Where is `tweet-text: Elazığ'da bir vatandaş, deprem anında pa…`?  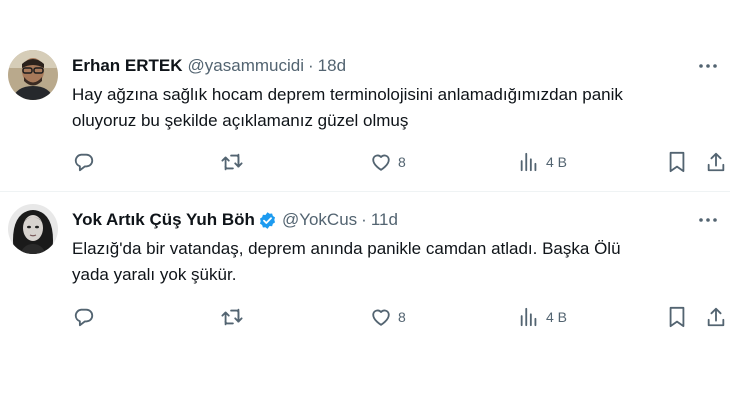
tweet-text: Elazığ'da bir vatandaş, deprem anında pa… is located at coordinates (392, 262).